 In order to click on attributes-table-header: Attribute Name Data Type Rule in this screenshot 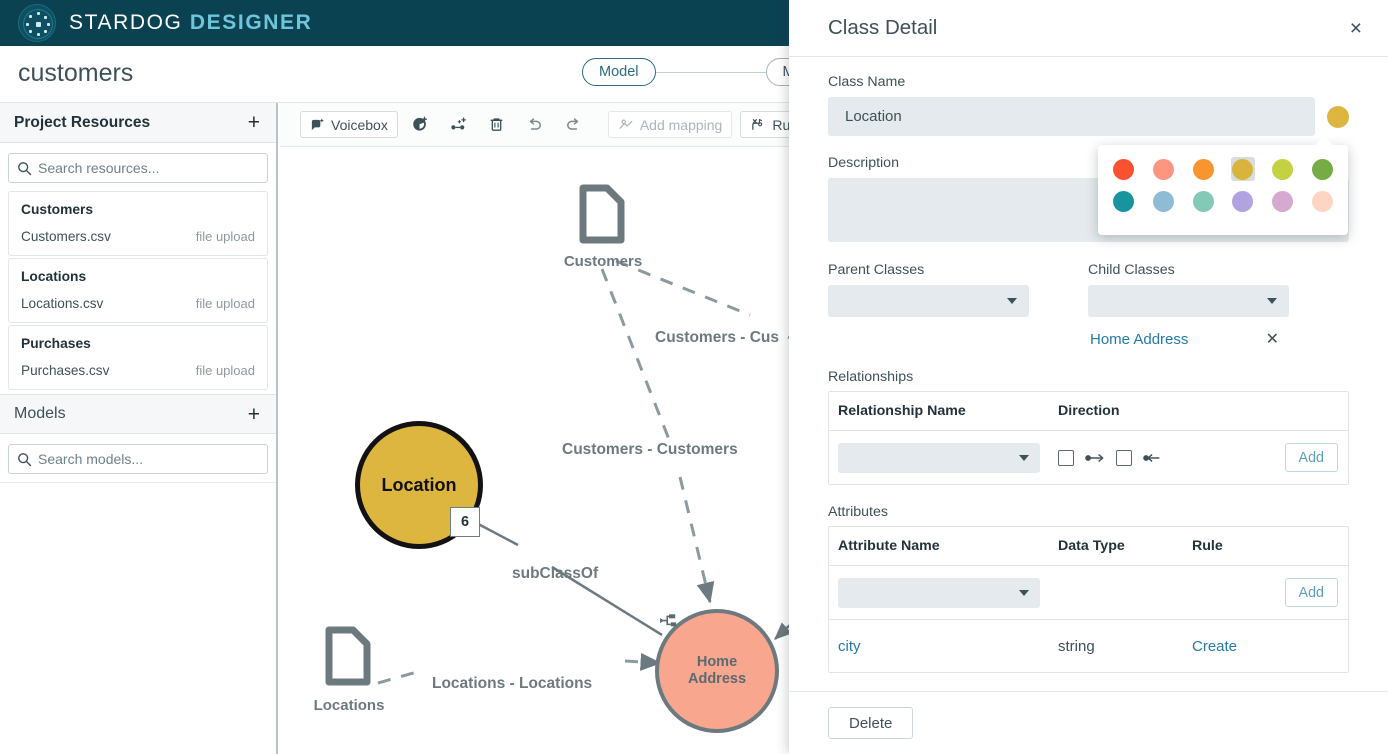, I will do `click(1088, 546)`.